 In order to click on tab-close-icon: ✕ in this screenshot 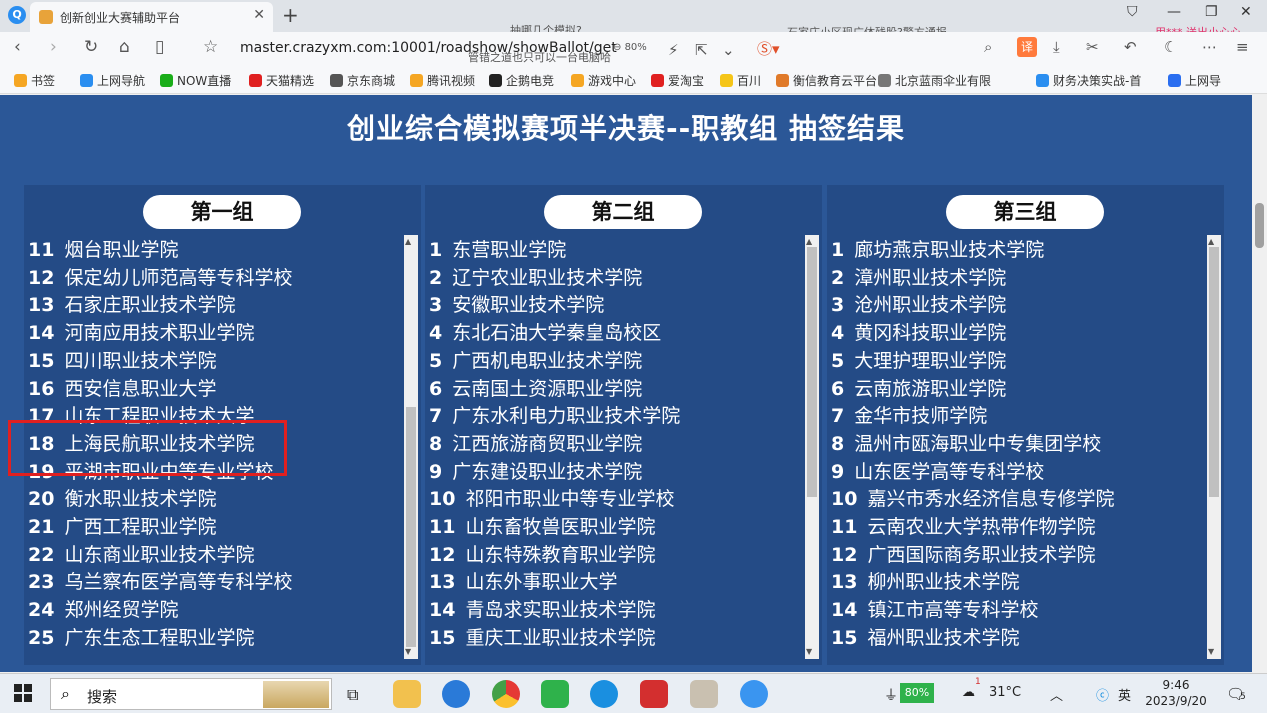, I will do `click(259, 15)`.